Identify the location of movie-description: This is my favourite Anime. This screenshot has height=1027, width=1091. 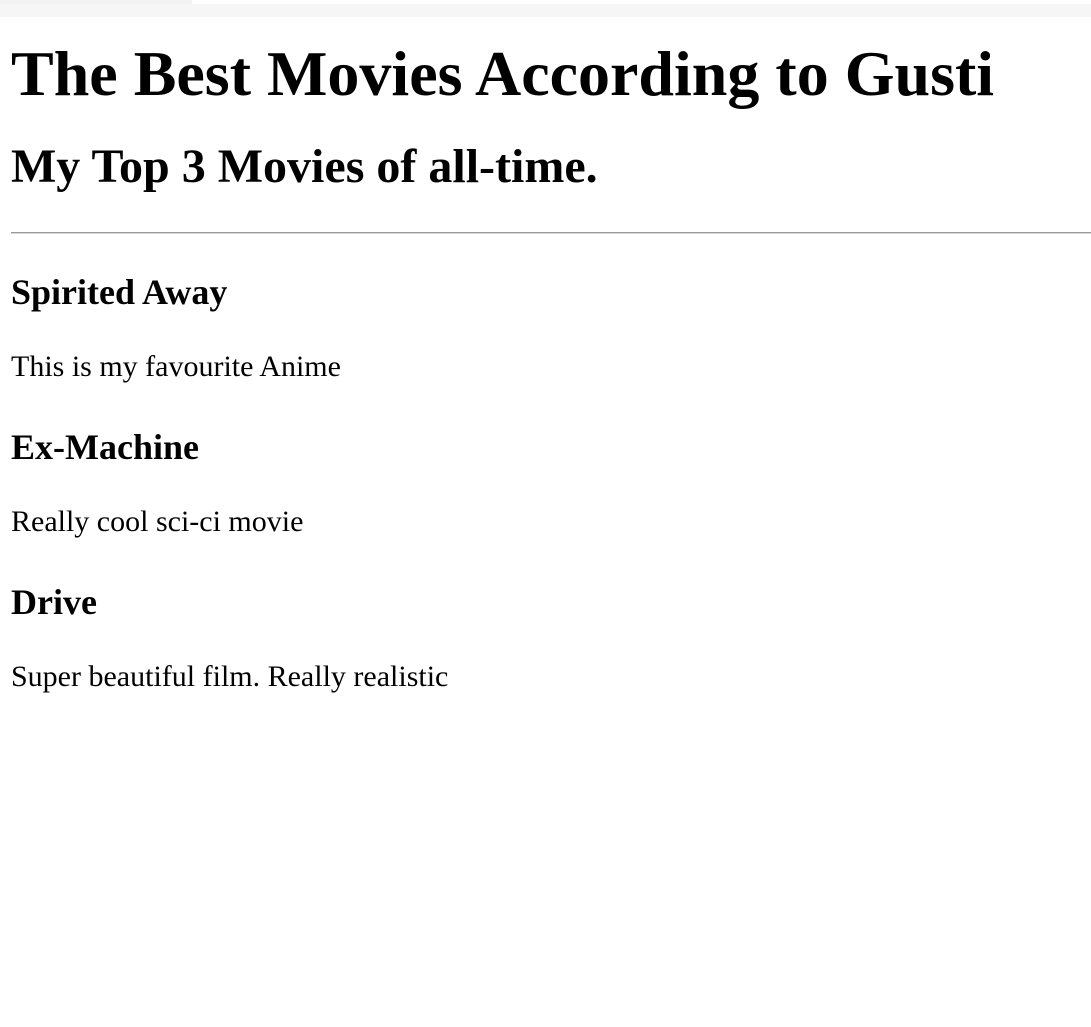
(176, 366).